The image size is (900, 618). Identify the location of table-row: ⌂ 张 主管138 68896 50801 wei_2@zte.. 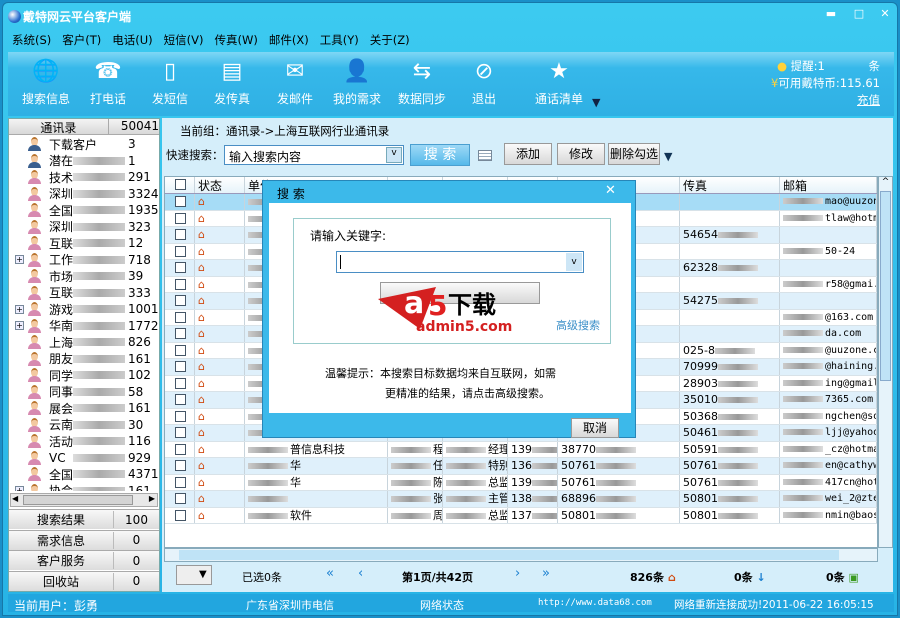
(521, 499).